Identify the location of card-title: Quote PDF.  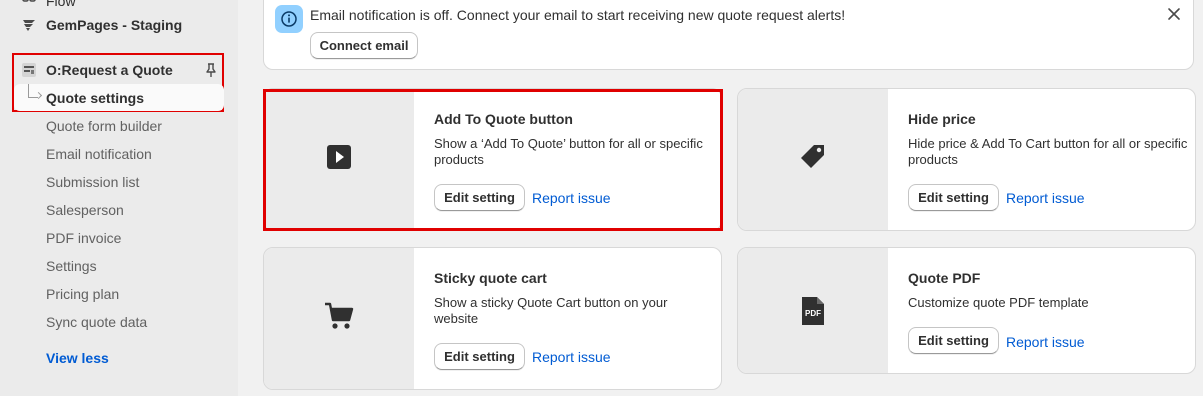
(944, 278).